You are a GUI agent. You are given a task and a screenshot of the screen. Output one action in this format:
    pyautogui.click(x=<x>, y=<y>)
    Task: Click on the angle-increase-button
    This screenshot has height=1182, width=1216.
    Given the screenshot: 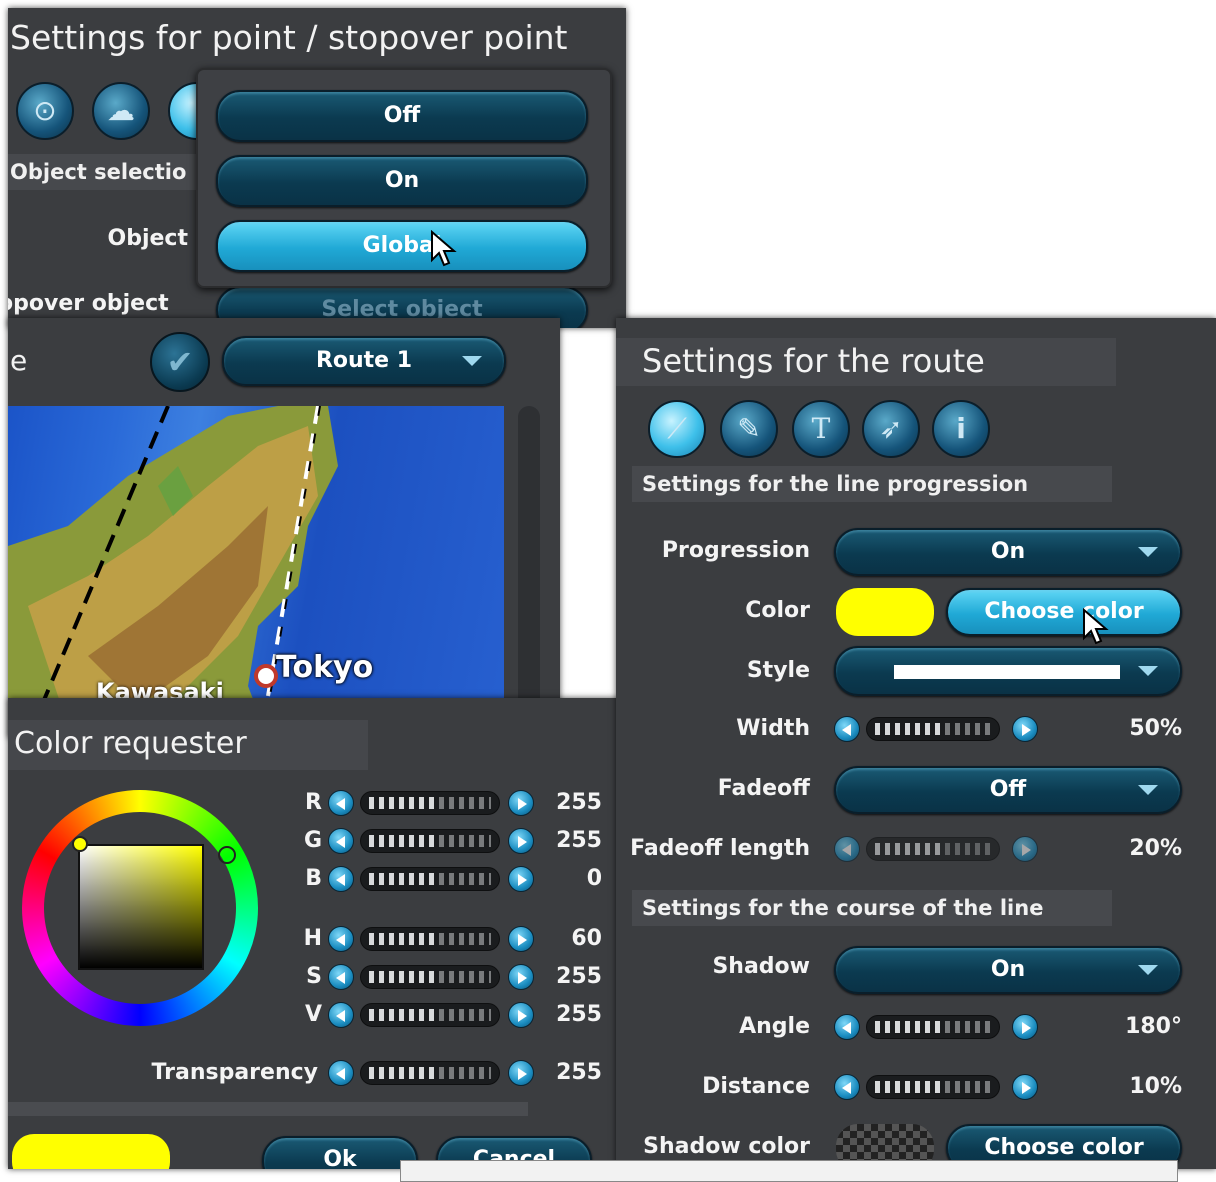 What is the action you would take?
    pyautogui.click(x=1025, y=1027)
    